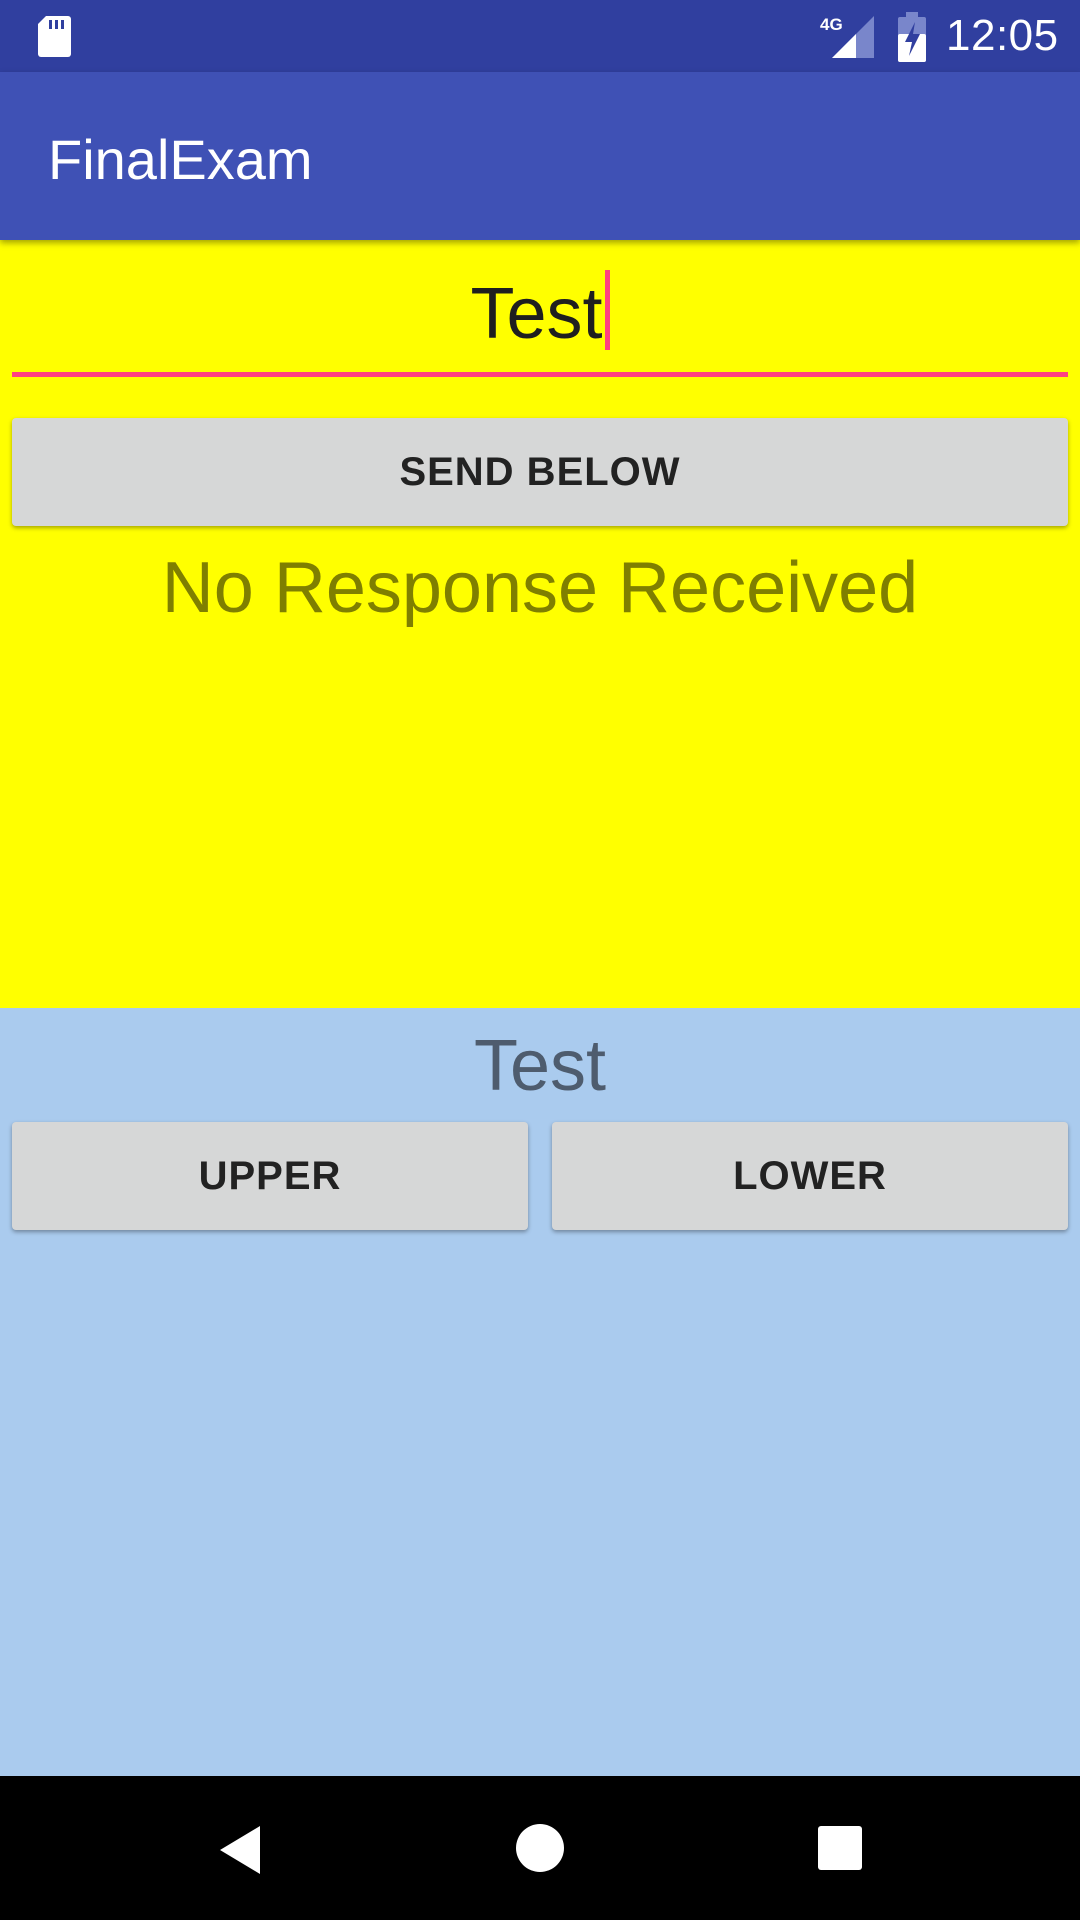 The width and height of the screenshot is (1080, 1920). Describe the element at coordinates (240, 1850) in the screenshot. I see `back-icon` at that location.